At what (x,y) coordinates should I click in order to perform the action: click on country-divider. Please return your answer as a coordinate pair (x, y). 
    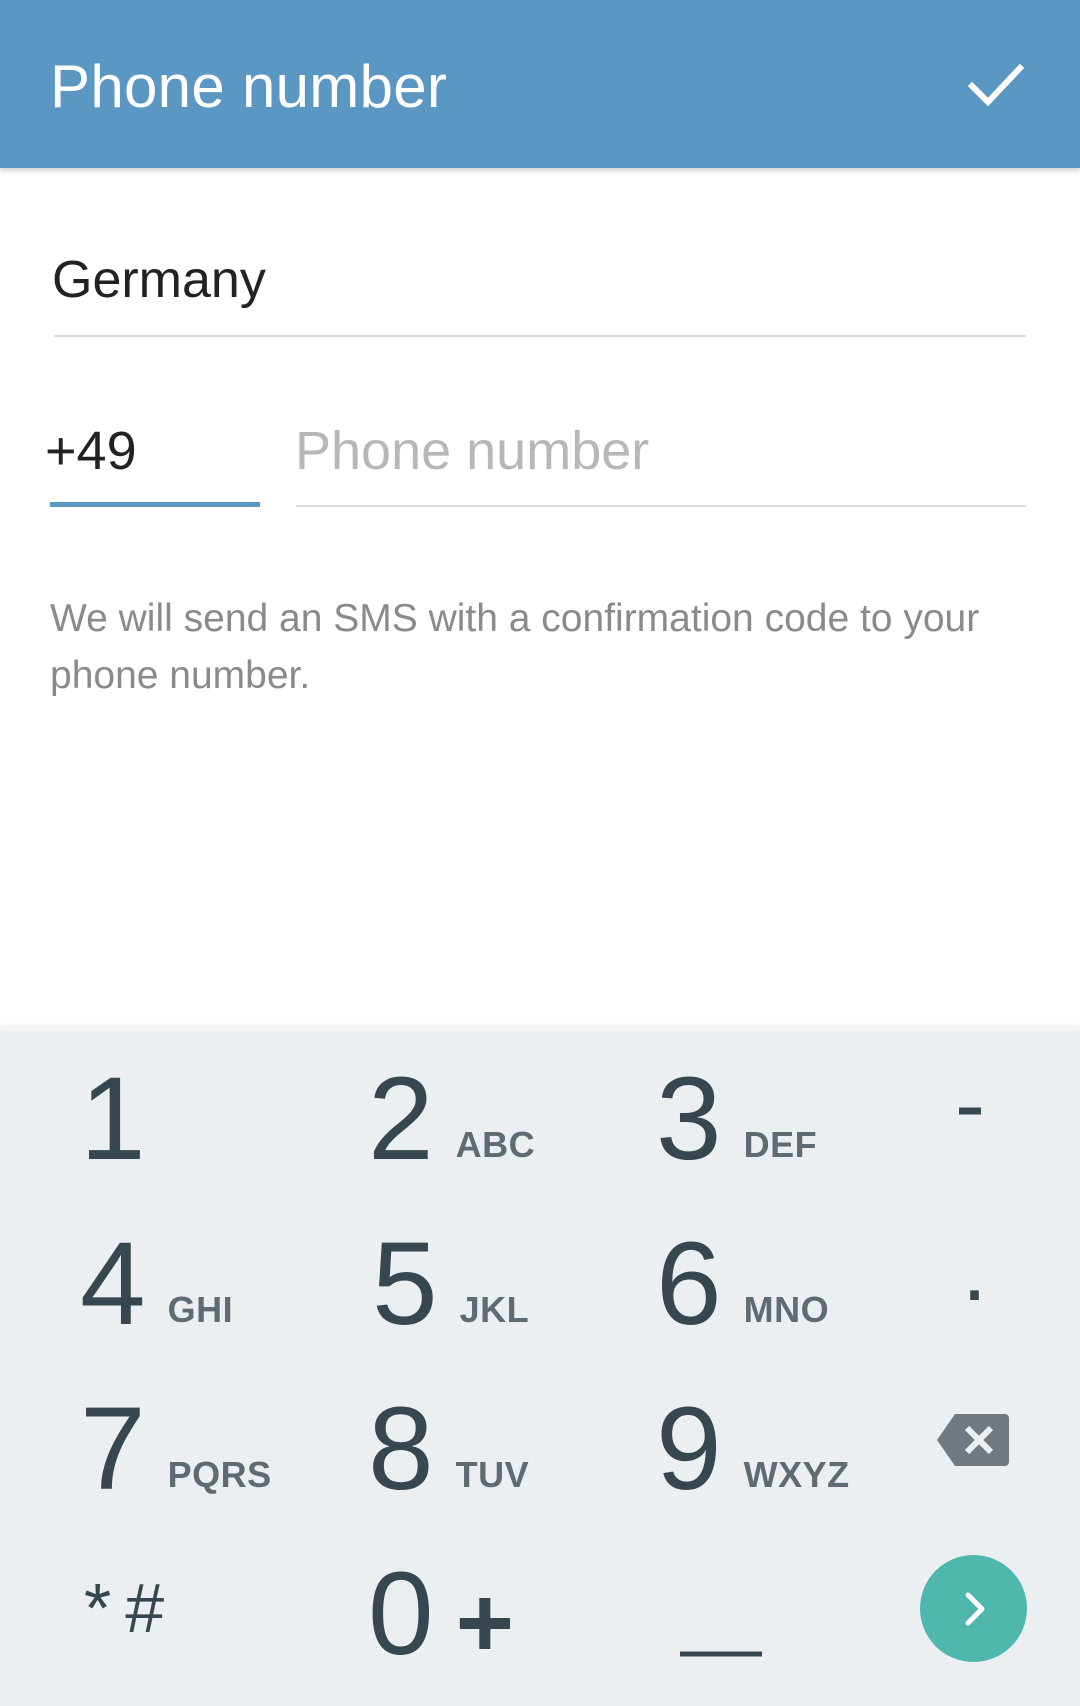
    Looking at the image, I should click on (540, 336).